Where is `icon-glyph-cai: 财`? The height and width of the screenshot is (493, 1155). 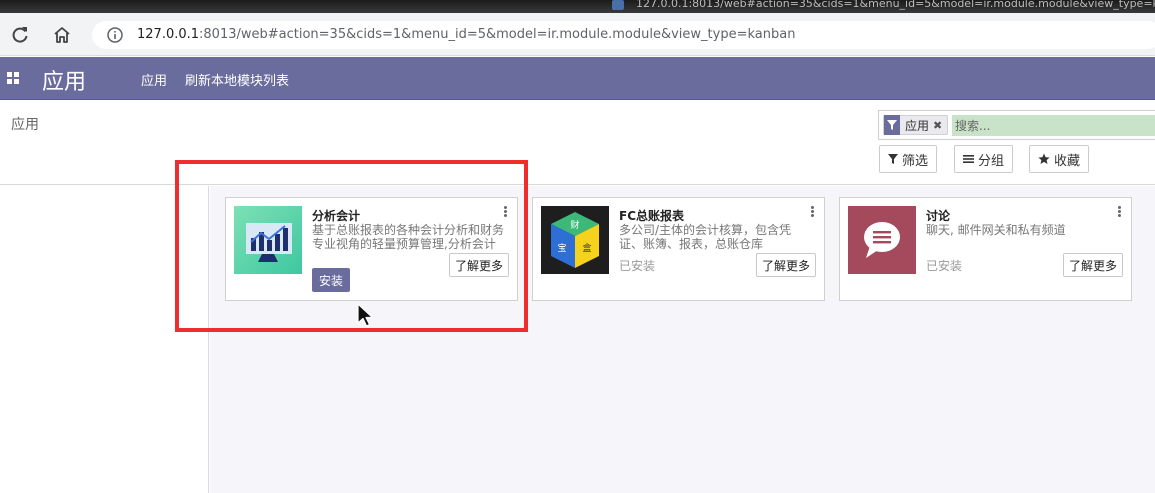
icon-glyph-cai: 财 is located at coordinates (574, 225).